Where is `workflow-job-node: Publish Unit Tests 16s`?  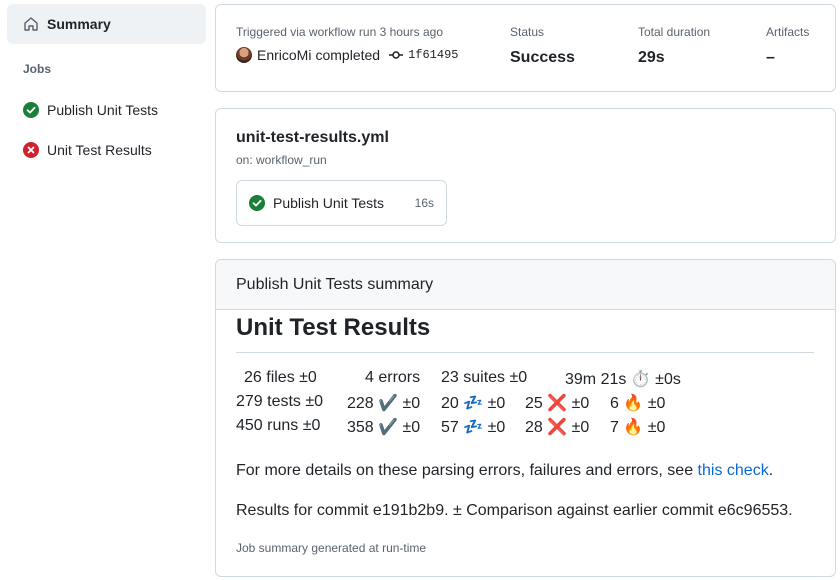 workflow-job-node: Publish Unit Tests 16s is located at coordinates (341, 203).